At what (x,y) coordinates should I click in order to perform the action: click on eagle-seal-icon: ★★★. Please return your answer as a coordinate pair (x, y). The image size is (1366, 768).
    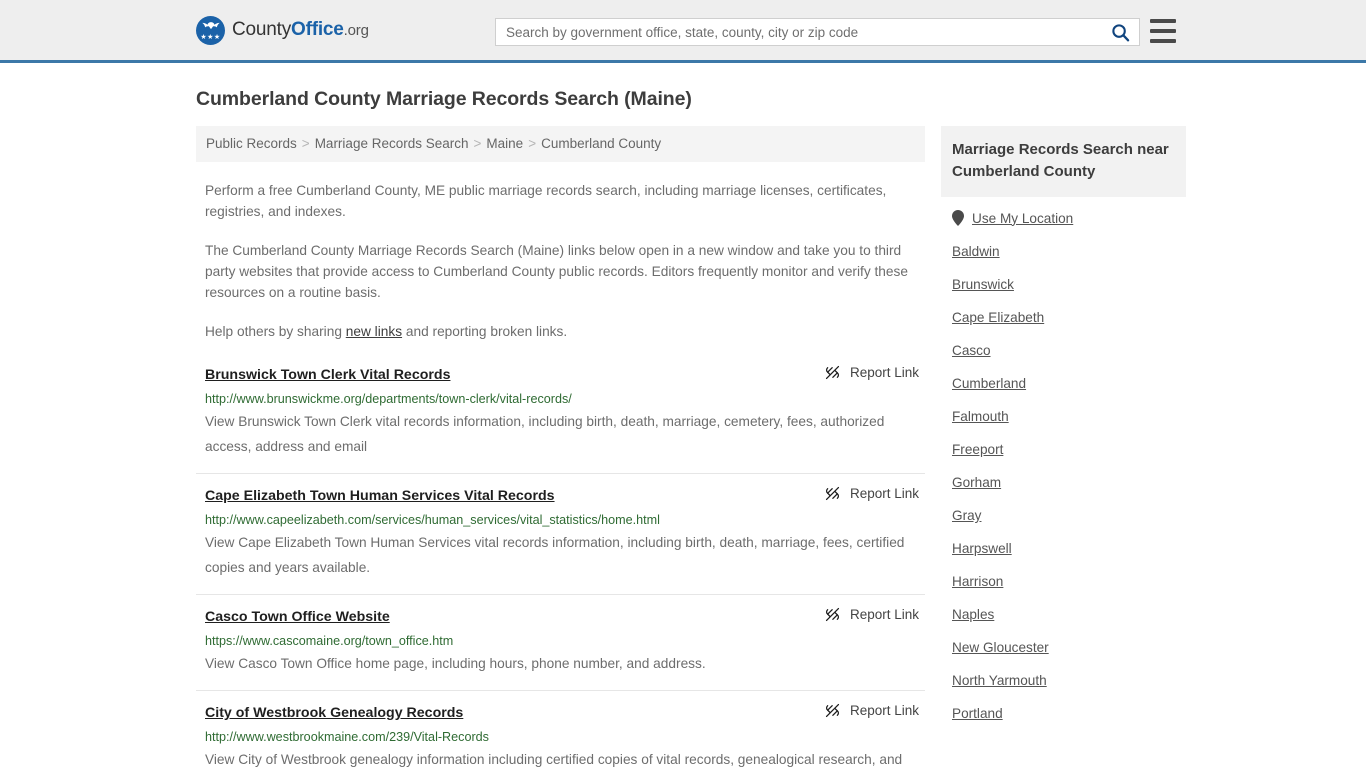
    Looking at the image, I should click on (210, 30).